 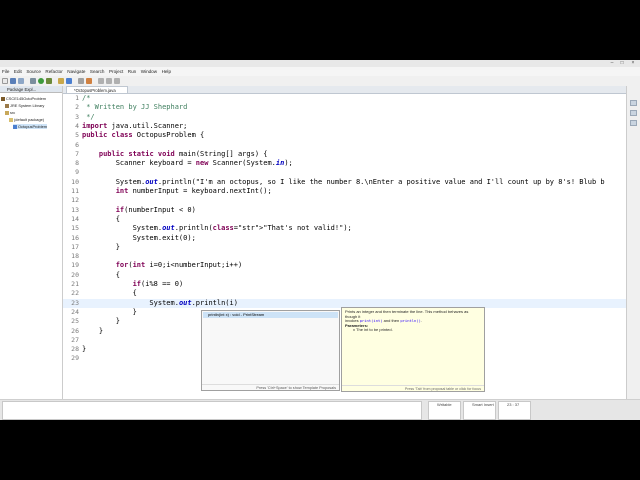 I want to click on line-number: 14, so click(x=75, y=218).